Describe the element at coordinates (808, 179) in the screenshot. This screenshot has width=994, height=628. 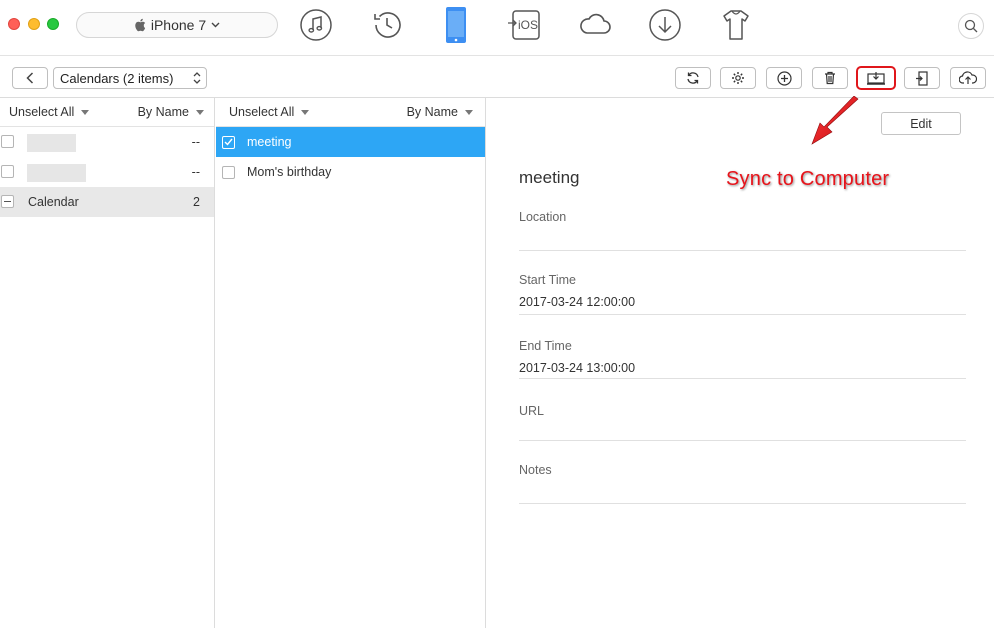
I see `annotation-label: Sync to Computer` at that location.